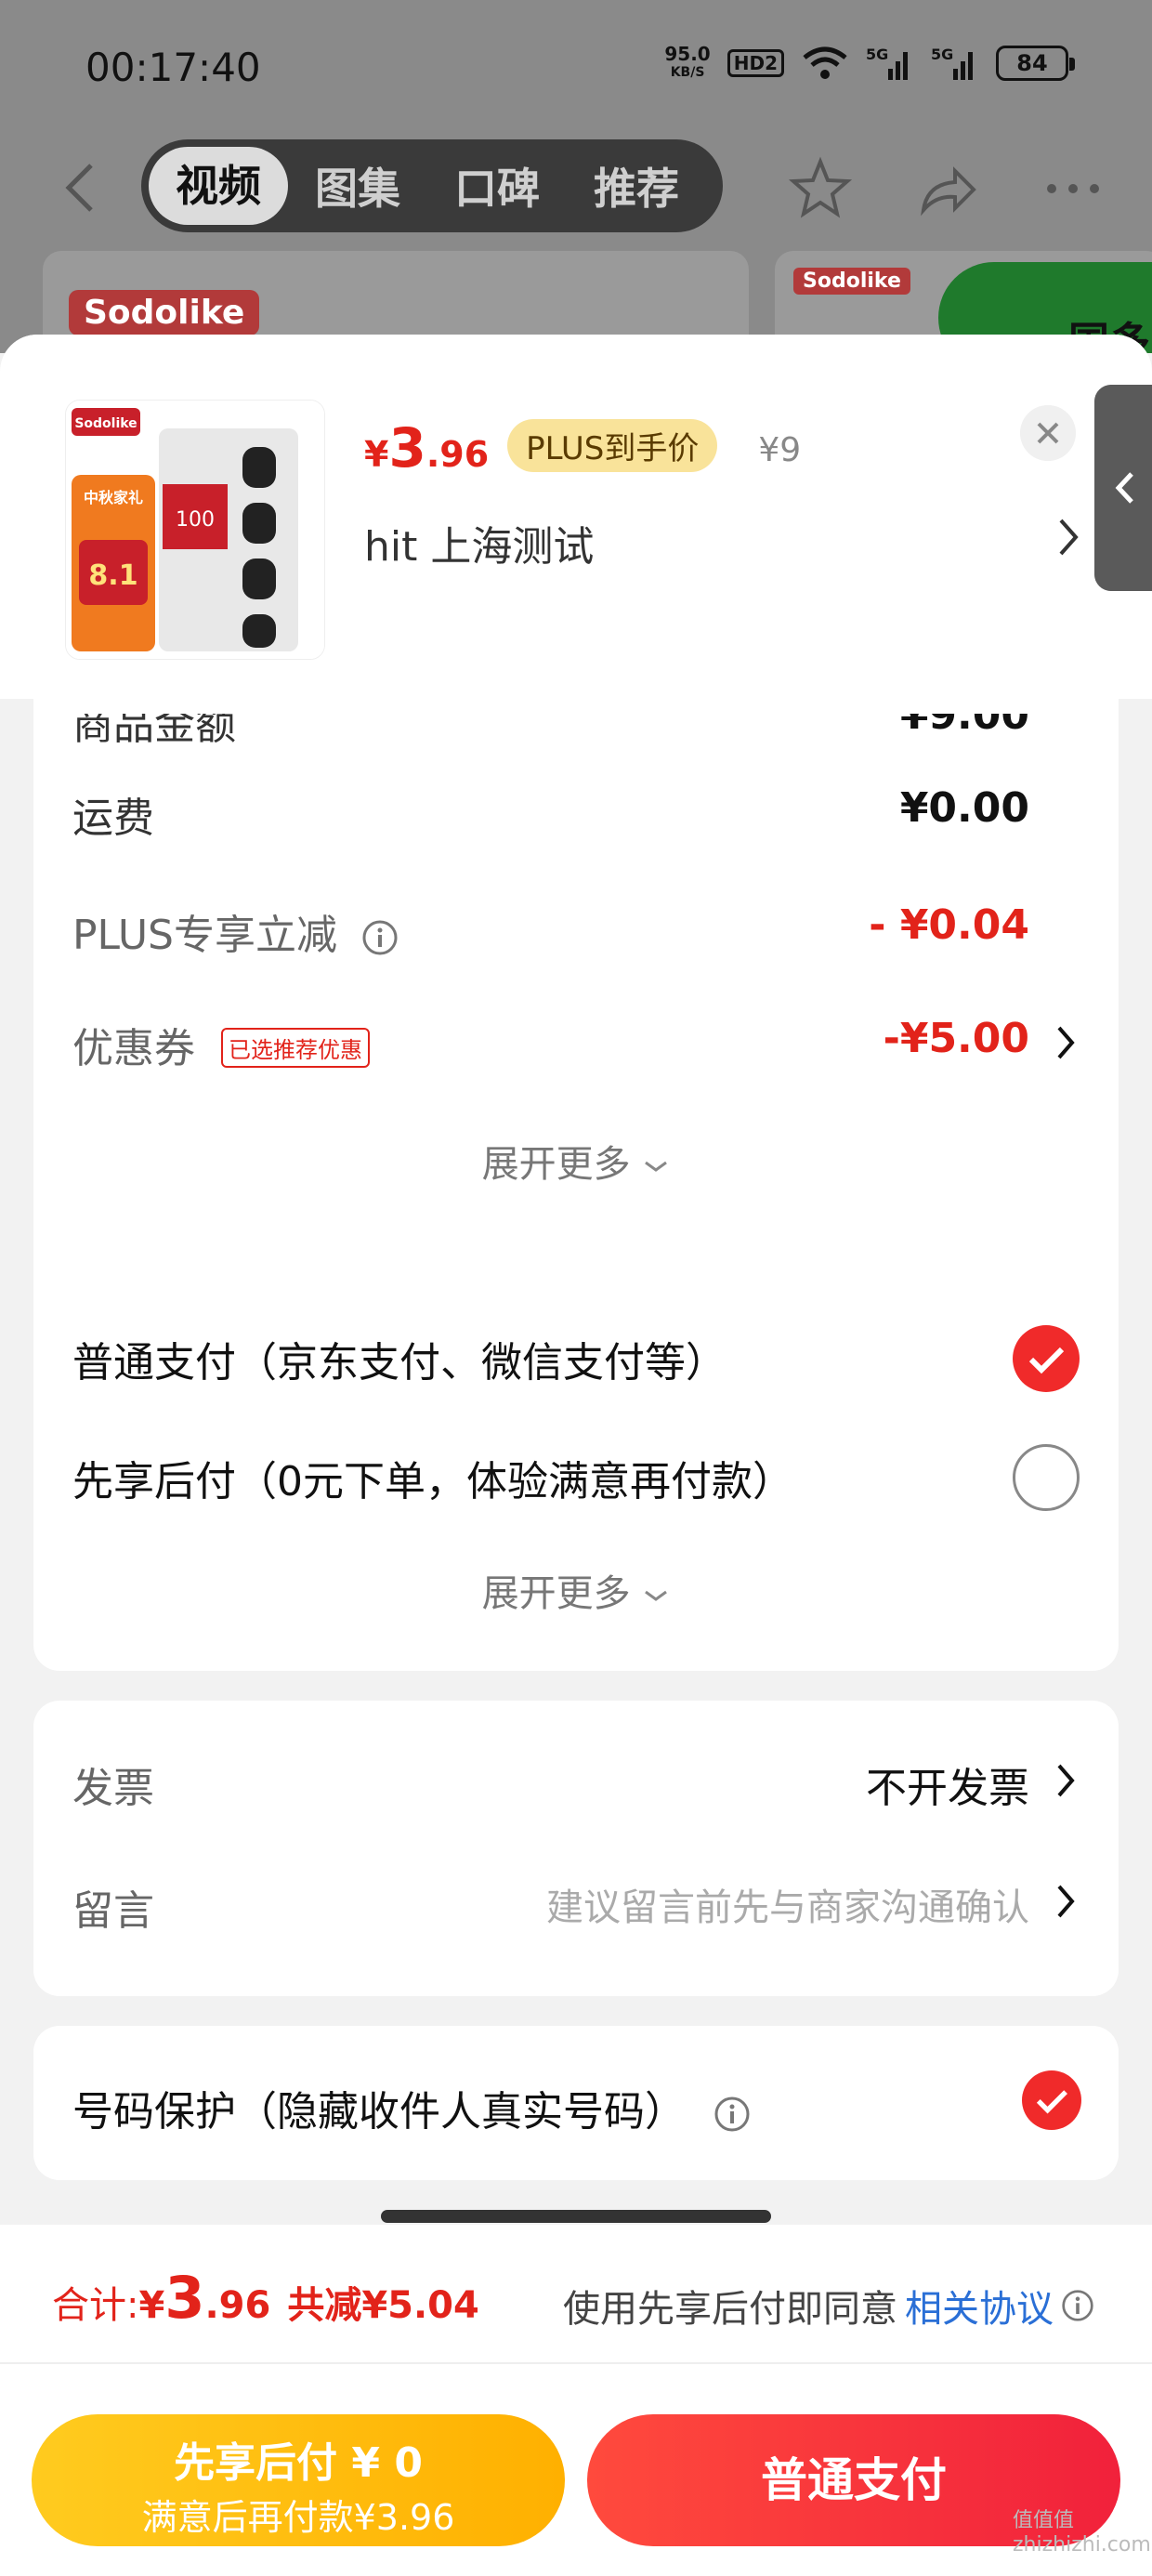 The height and width of the screenshot is (2576, 1152). I want to click on pay-later-button: 先享后付 ¥ 0 满意后再付款¥3.96, so click(298, 2480).